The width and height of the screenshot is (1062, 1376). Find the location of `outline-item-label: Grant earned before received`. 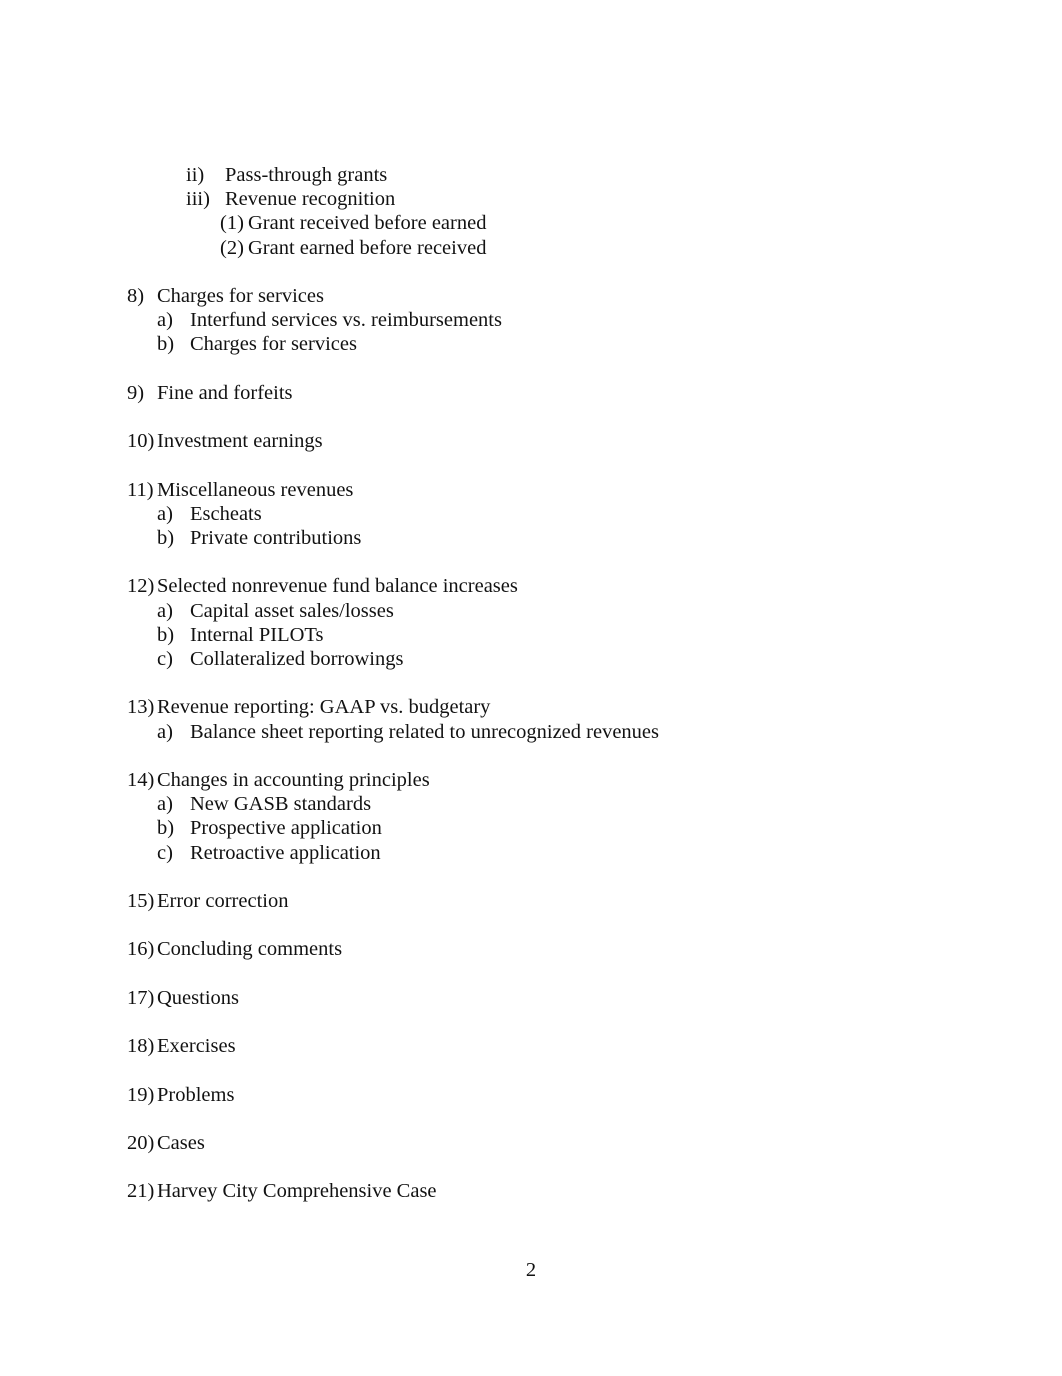

outline-item-label: Grant earned before received is located at coordinates (367, 247).